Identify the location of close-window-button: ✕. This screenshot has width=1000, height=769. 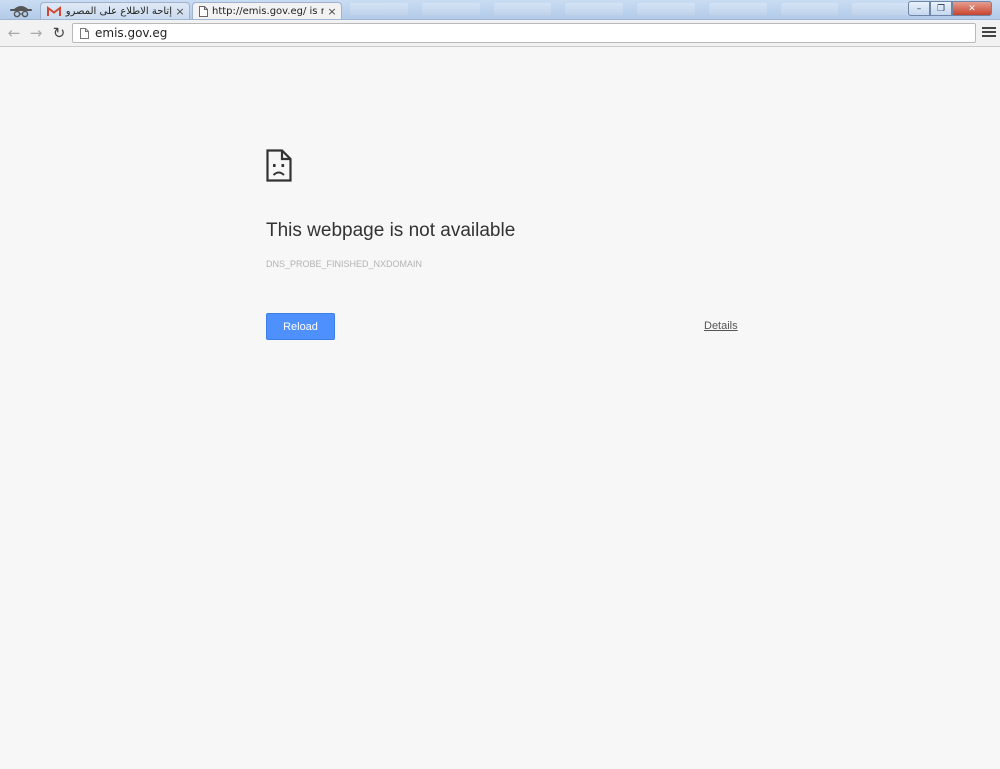
(972, 8).